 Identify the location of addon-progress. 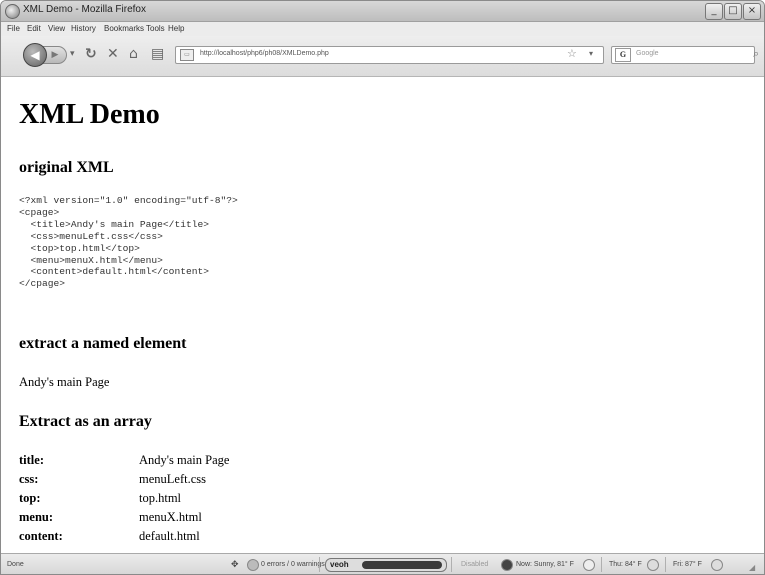
(402, 565).